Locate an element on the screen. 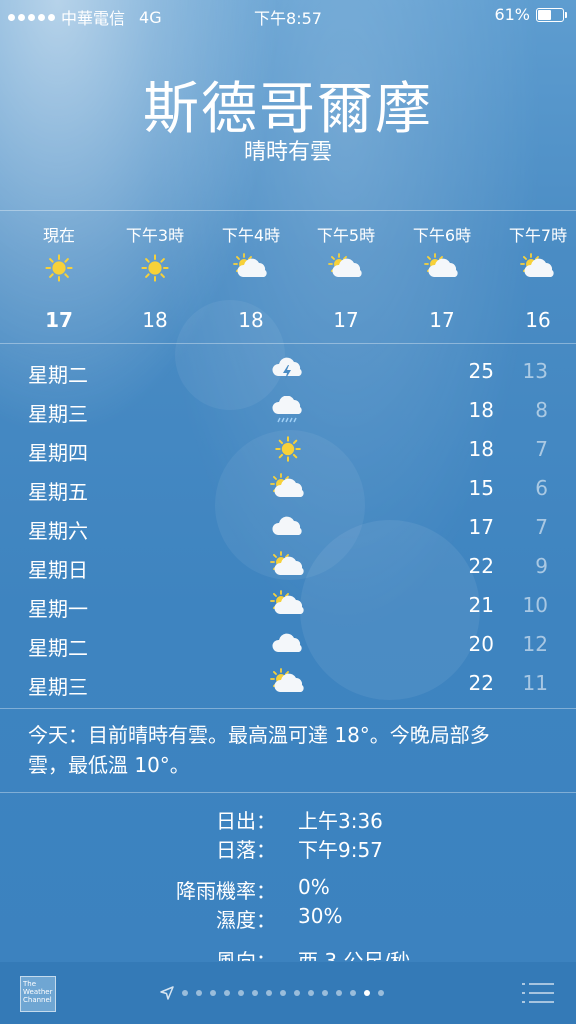  hourly-item: 下午4時 18 is located at coordinates (251, 272).